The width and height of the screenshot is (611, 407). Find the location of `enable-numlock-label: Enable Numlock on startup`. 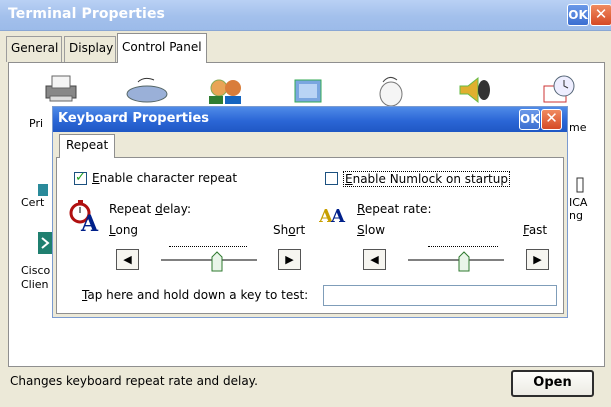

enable-numlock-label: Enable Numlock on startup is located at coordinates (426, 179).